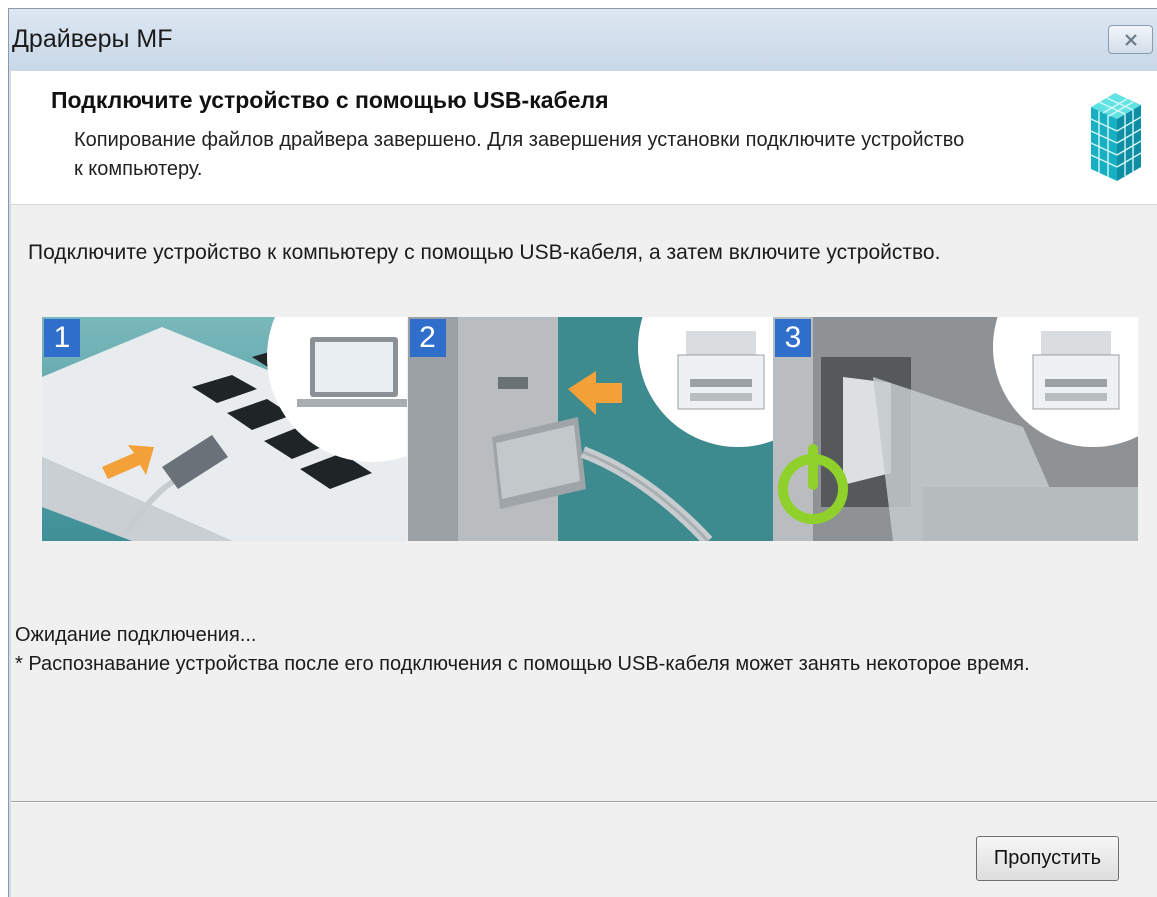  Describe the element at coordinates (583, 40) in the screenshot. I see `title-bar: Драйверы MF` at that location.